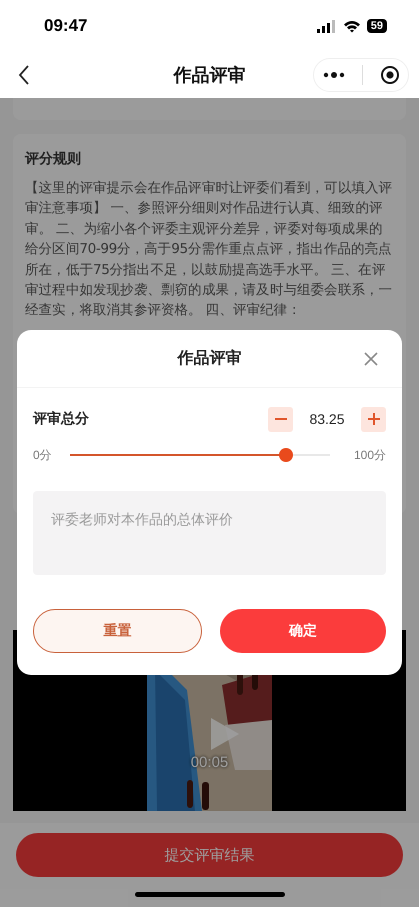 The image size is (419, 907). What do you see at coordinates (210, 75) in the screenshot?
I see `page-title: 作品评审` at bounding box center [210, 75].